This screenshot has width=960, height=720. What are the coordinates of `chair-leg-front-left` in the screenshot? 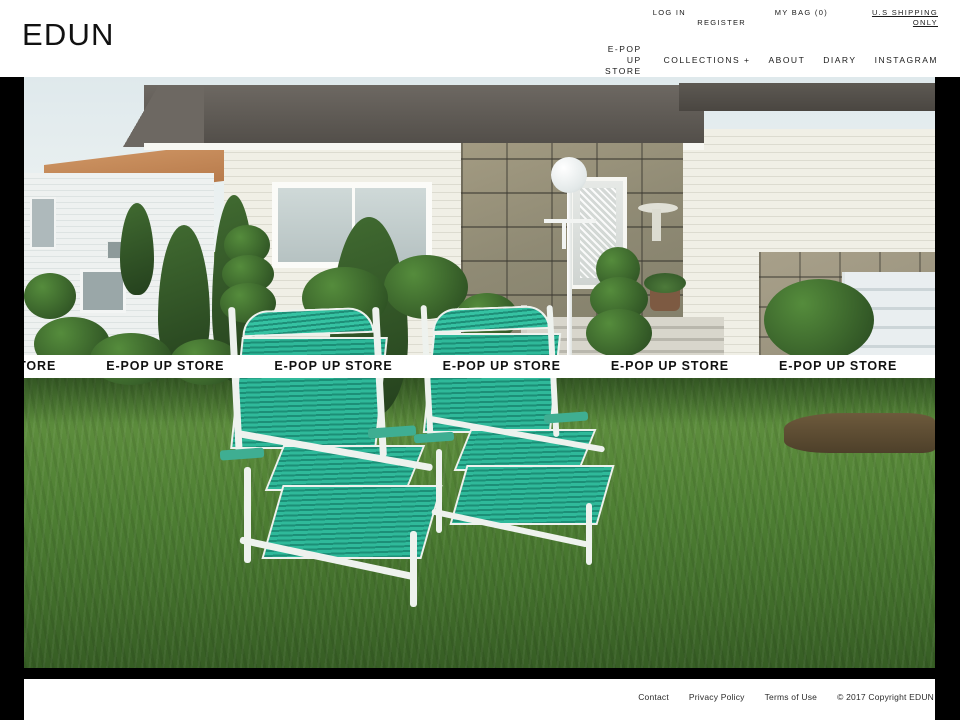 It's located at (247, 515).